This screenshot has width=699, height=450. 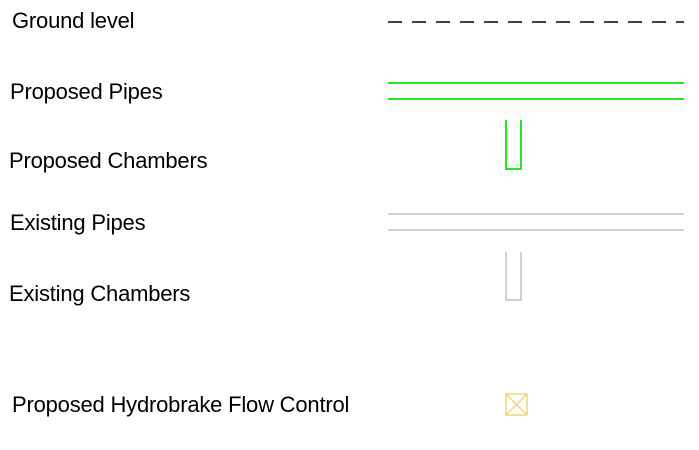 What do you see at coordinates (513, 276) in the screenshot?
I see `existing-chamber-symbol` at bounding box center [513, 276].